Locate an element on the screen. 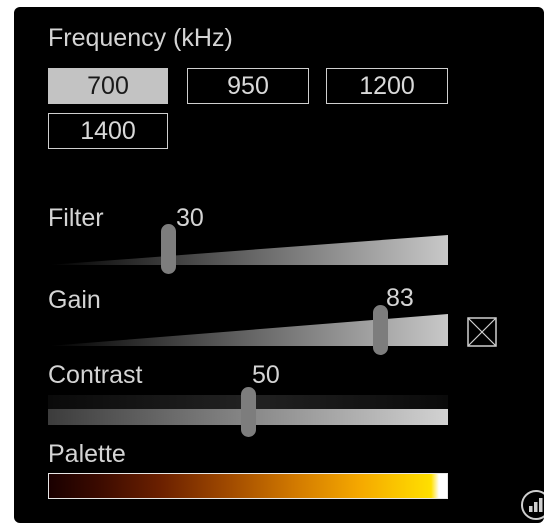 The width and height of the screenshot is (544, 523). filter-label: Filter is located at coordinates (76, 218).